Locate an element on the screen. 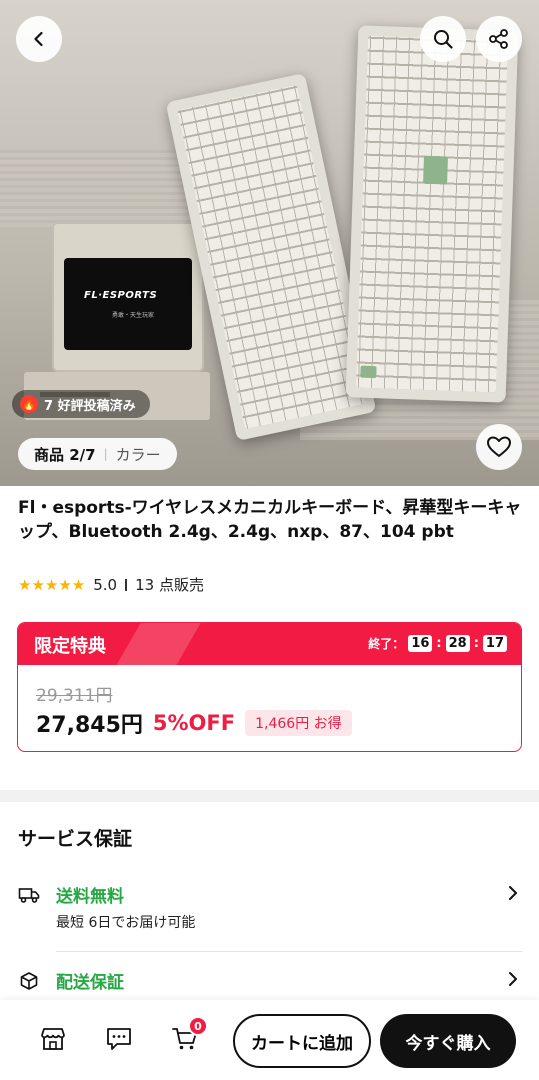  timer-minutes: 28 is located at coordinates (457, 643).